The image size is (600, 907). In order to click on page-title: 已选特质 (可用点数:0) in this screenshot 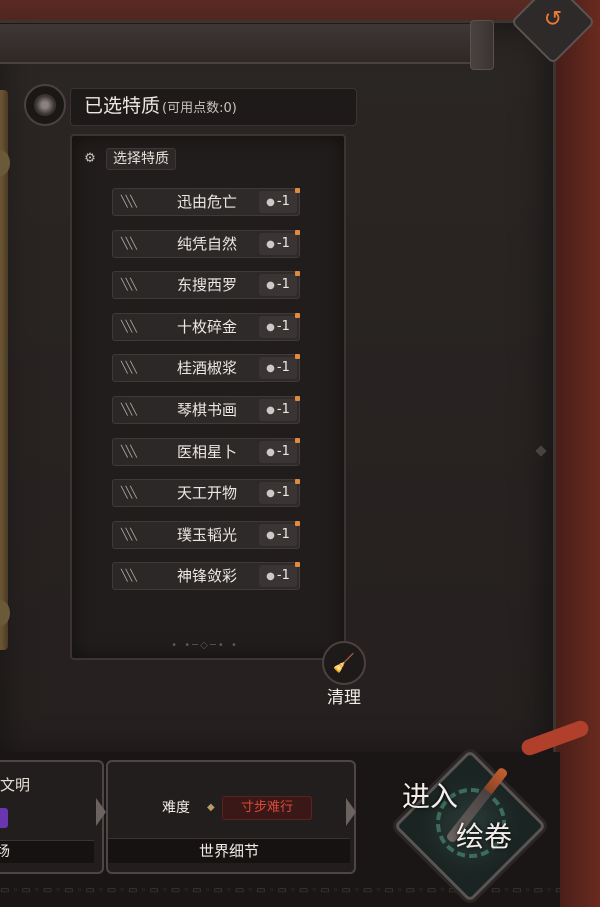, I will do `click(160, 106)`.